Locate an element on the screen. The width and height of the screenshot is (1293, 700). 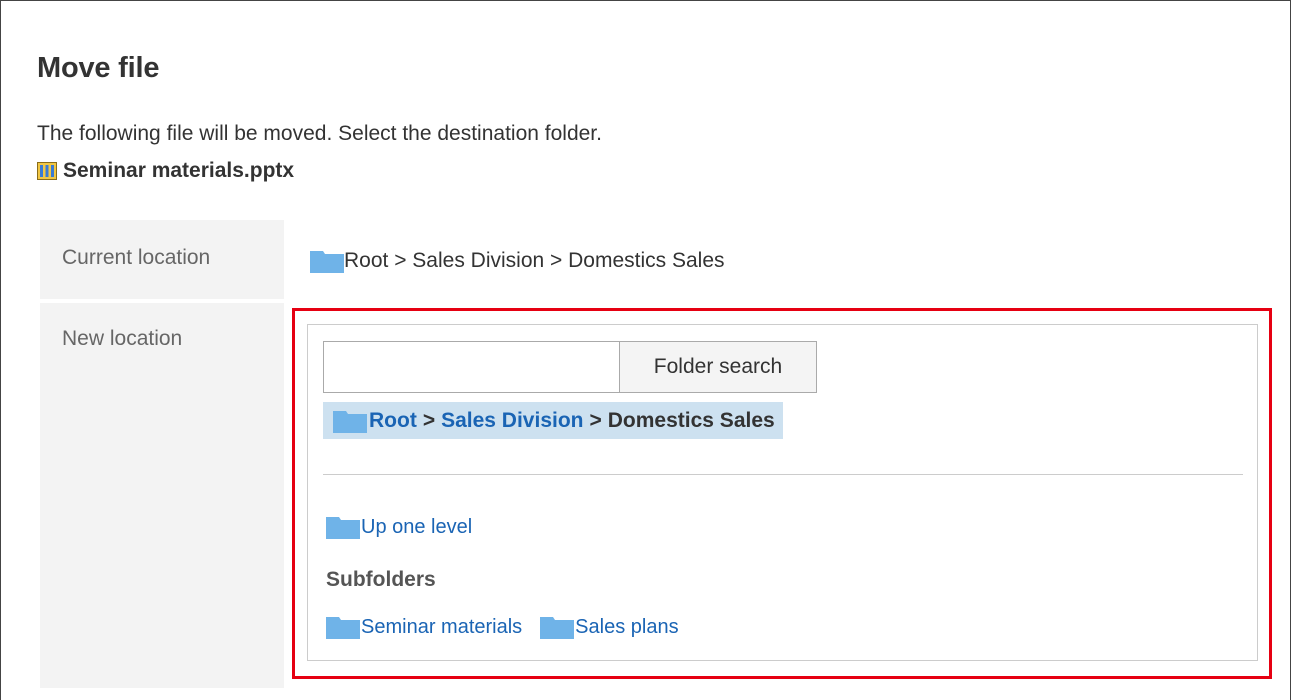
new-location-label: New location is located at coordinates (162, 495).